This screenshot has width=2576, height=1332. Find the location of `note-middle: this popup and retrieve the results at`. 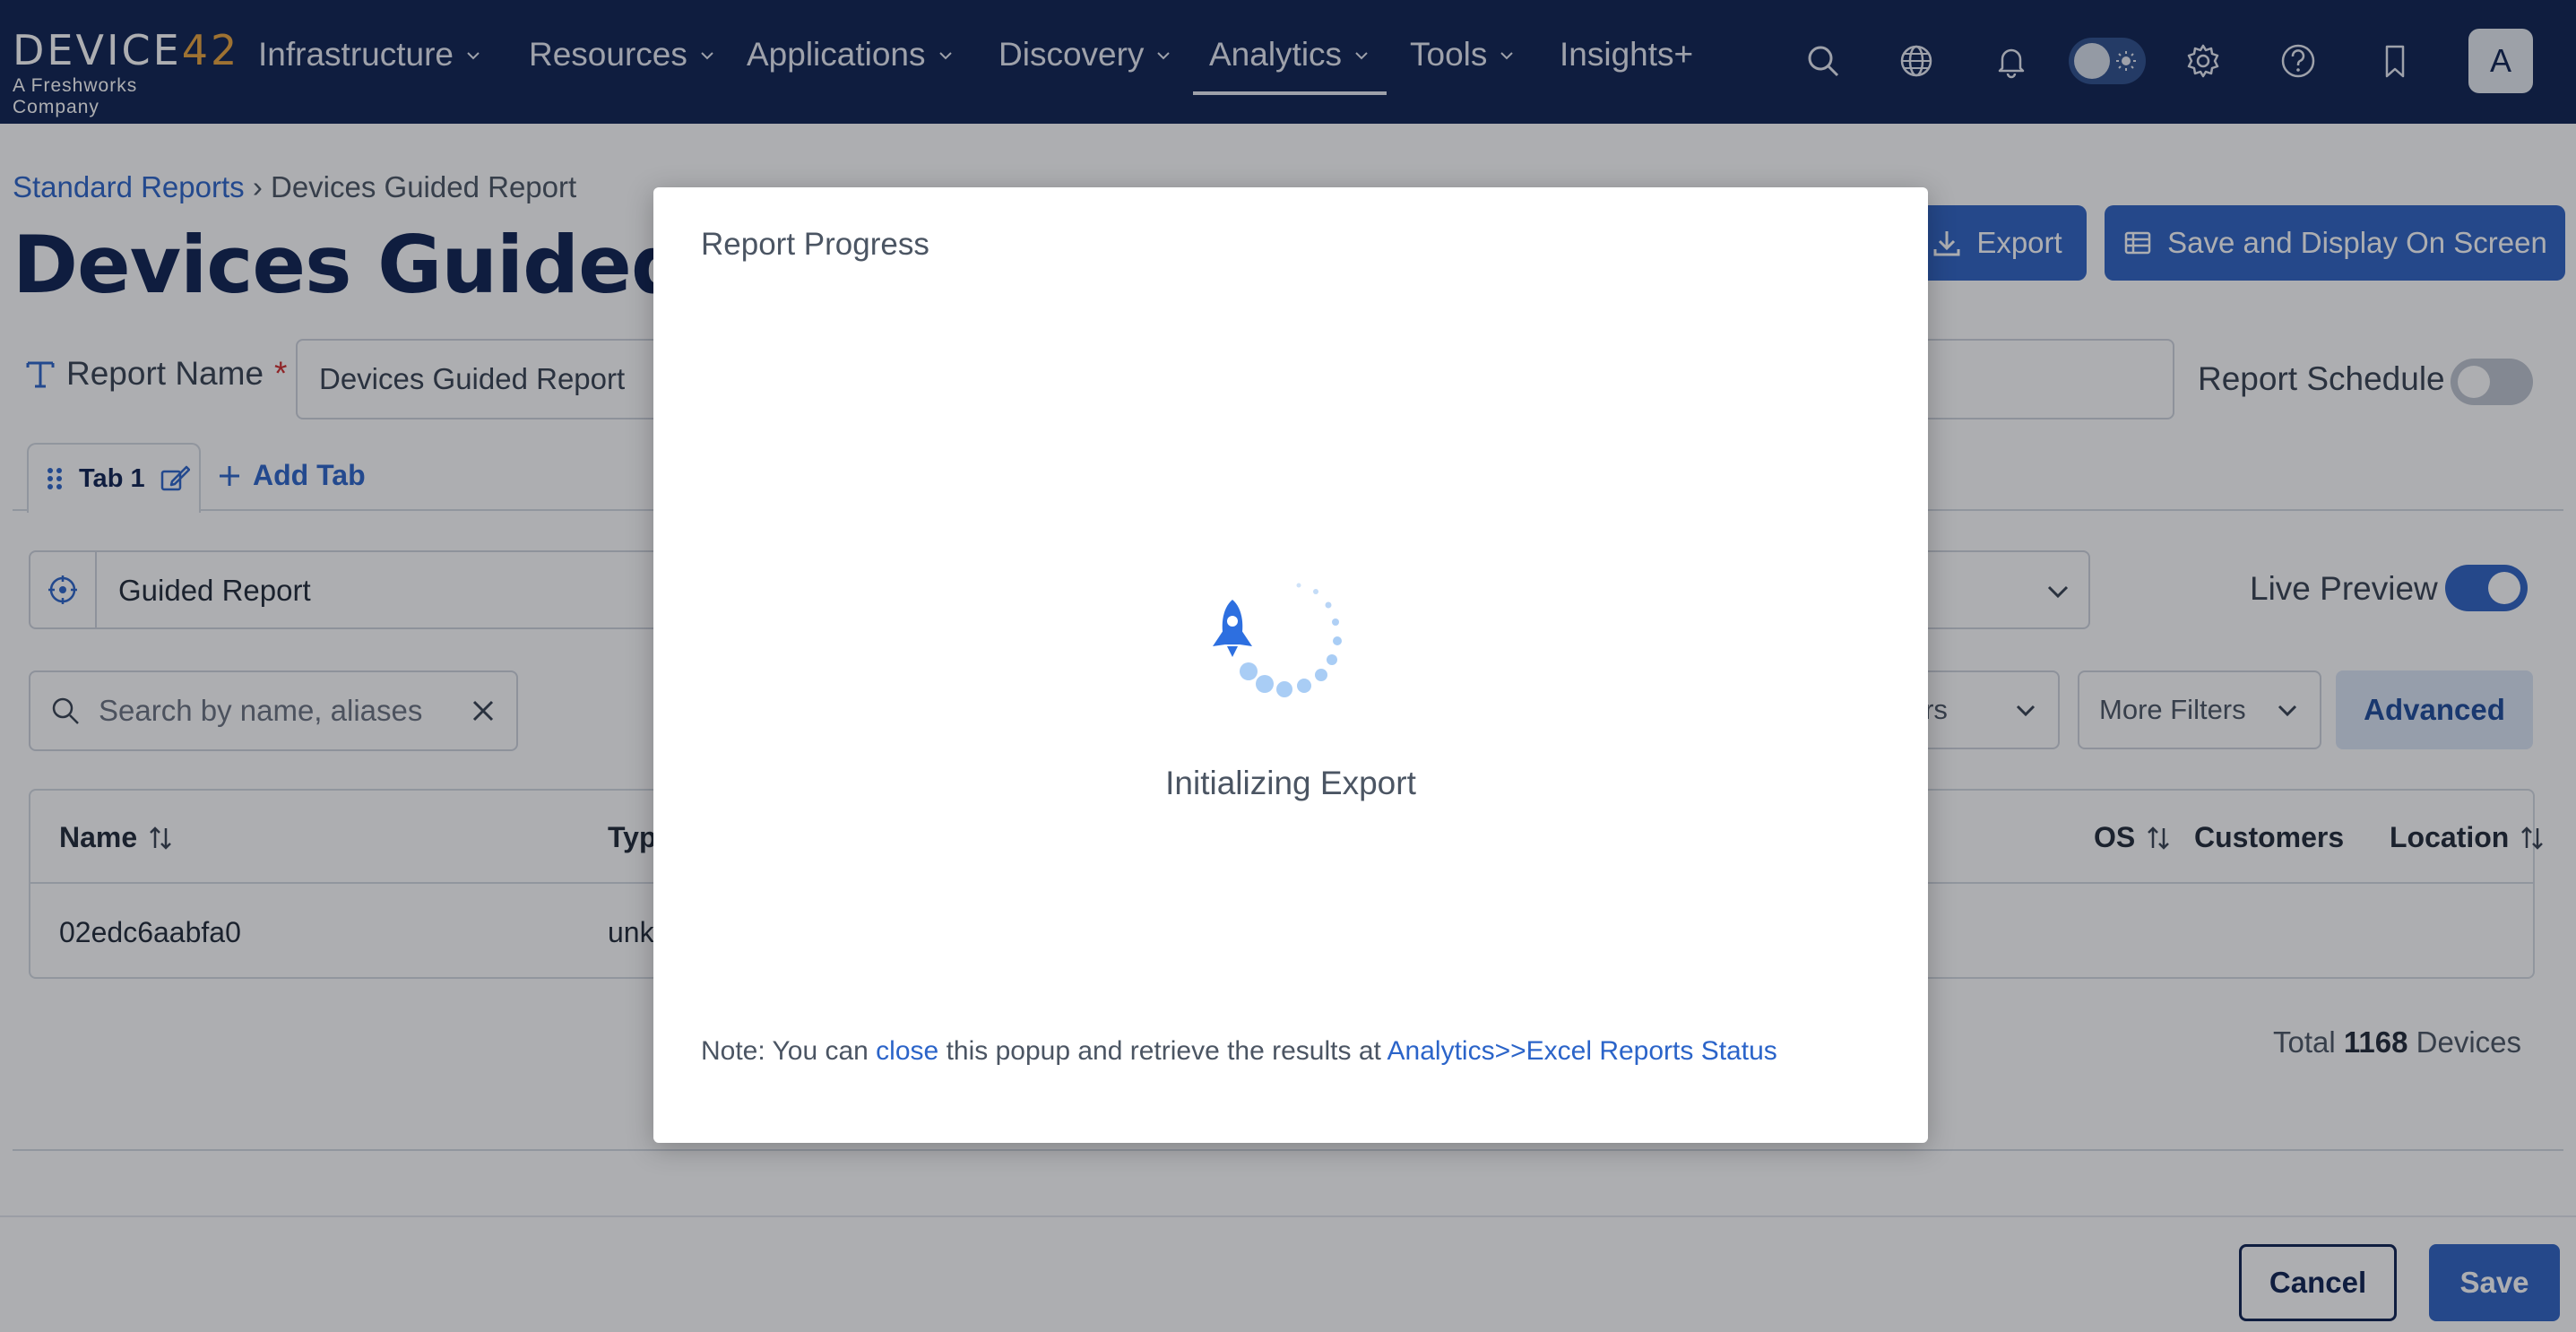

note-middle: this popup and retrieve the results at is located at coordinates (1163, 1051).